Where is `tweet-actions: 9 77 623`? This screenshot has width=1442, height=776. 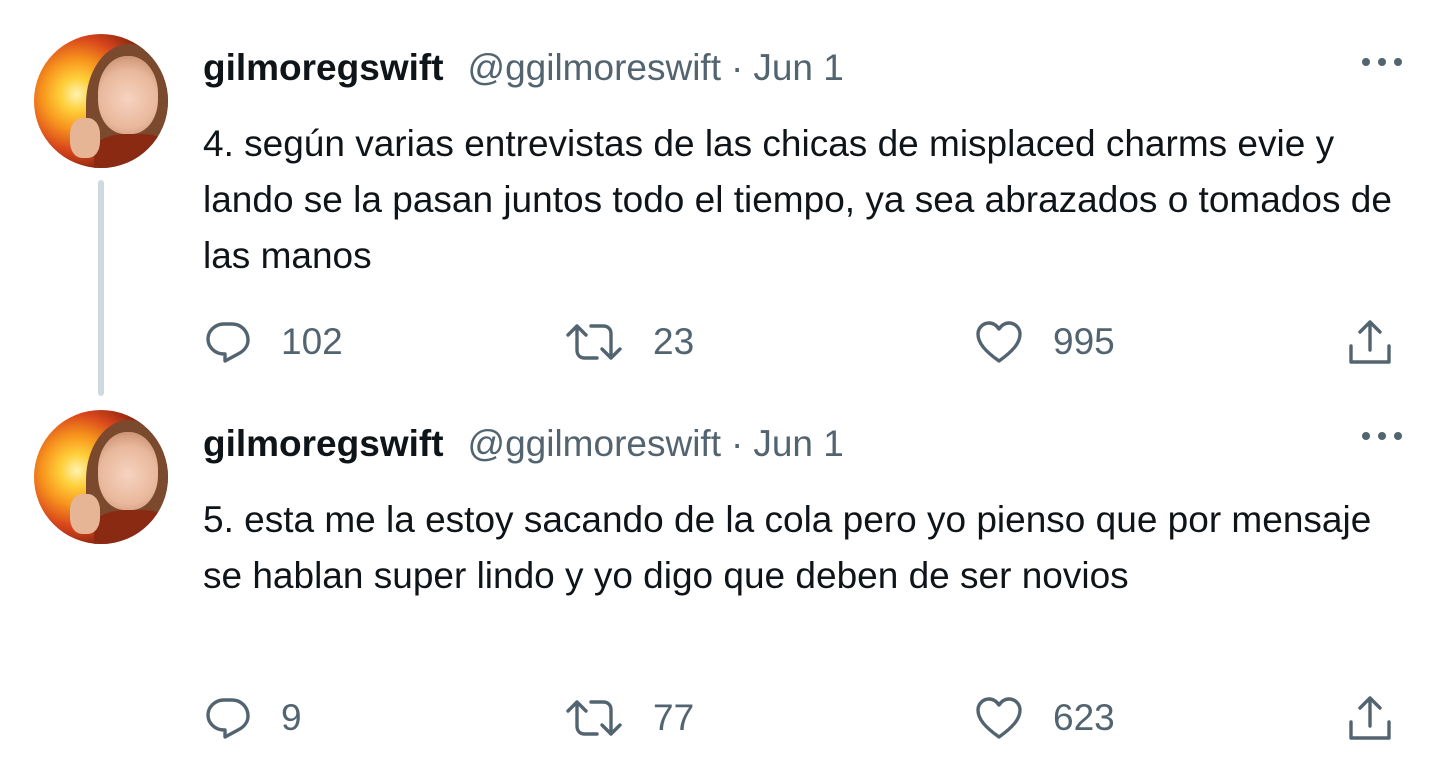 tweet-actions: 9 77 623 is located at coordinates (721, 718).